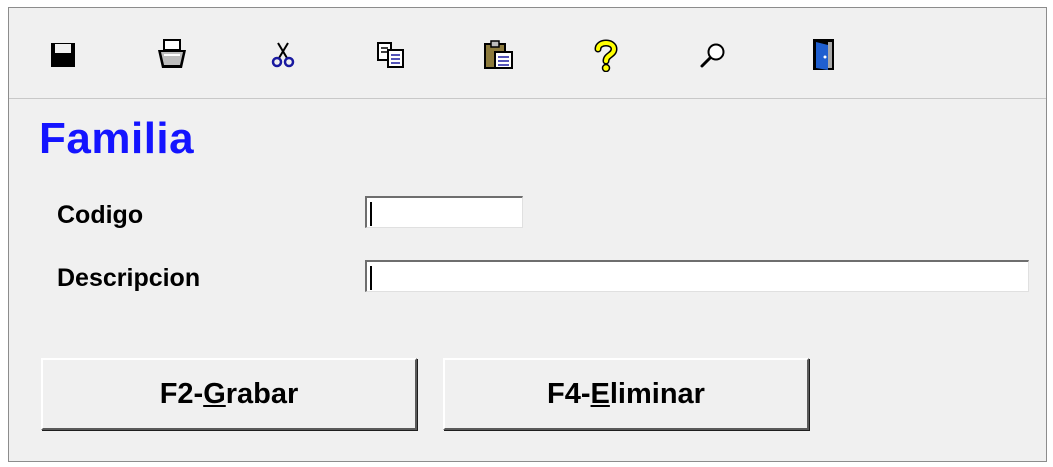  What do you see at coordinates (444, 212) in the screenshot?
I see `codigo-field` at bounding box center [444, 212].